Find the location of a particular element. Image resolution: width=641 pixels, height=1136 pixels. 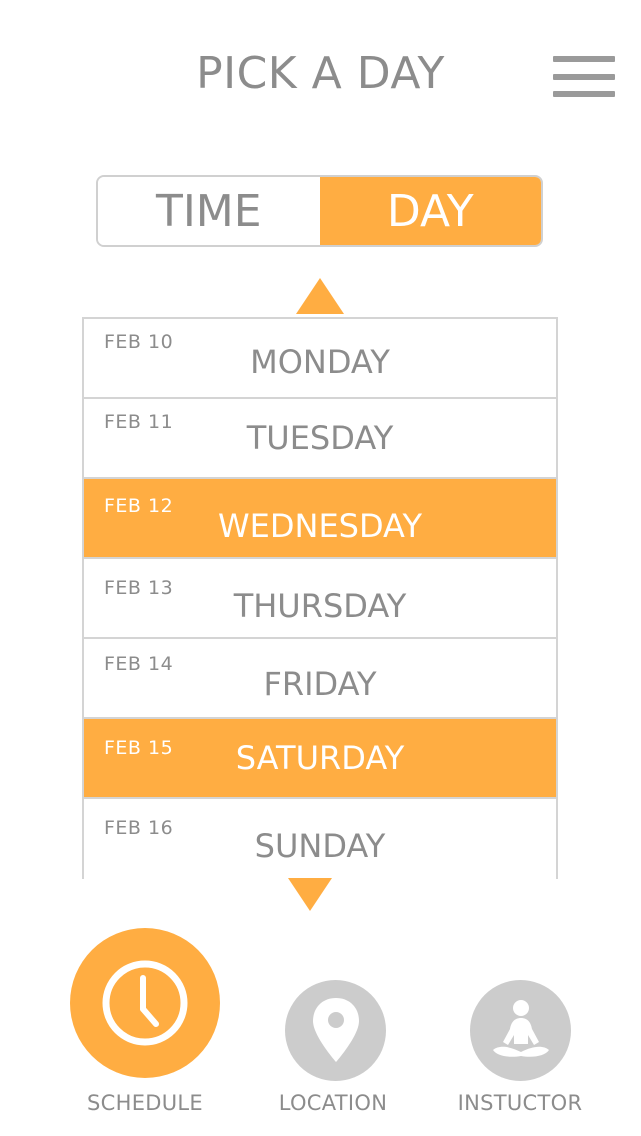

schedule-circle is located at coordinates (145, 1003).